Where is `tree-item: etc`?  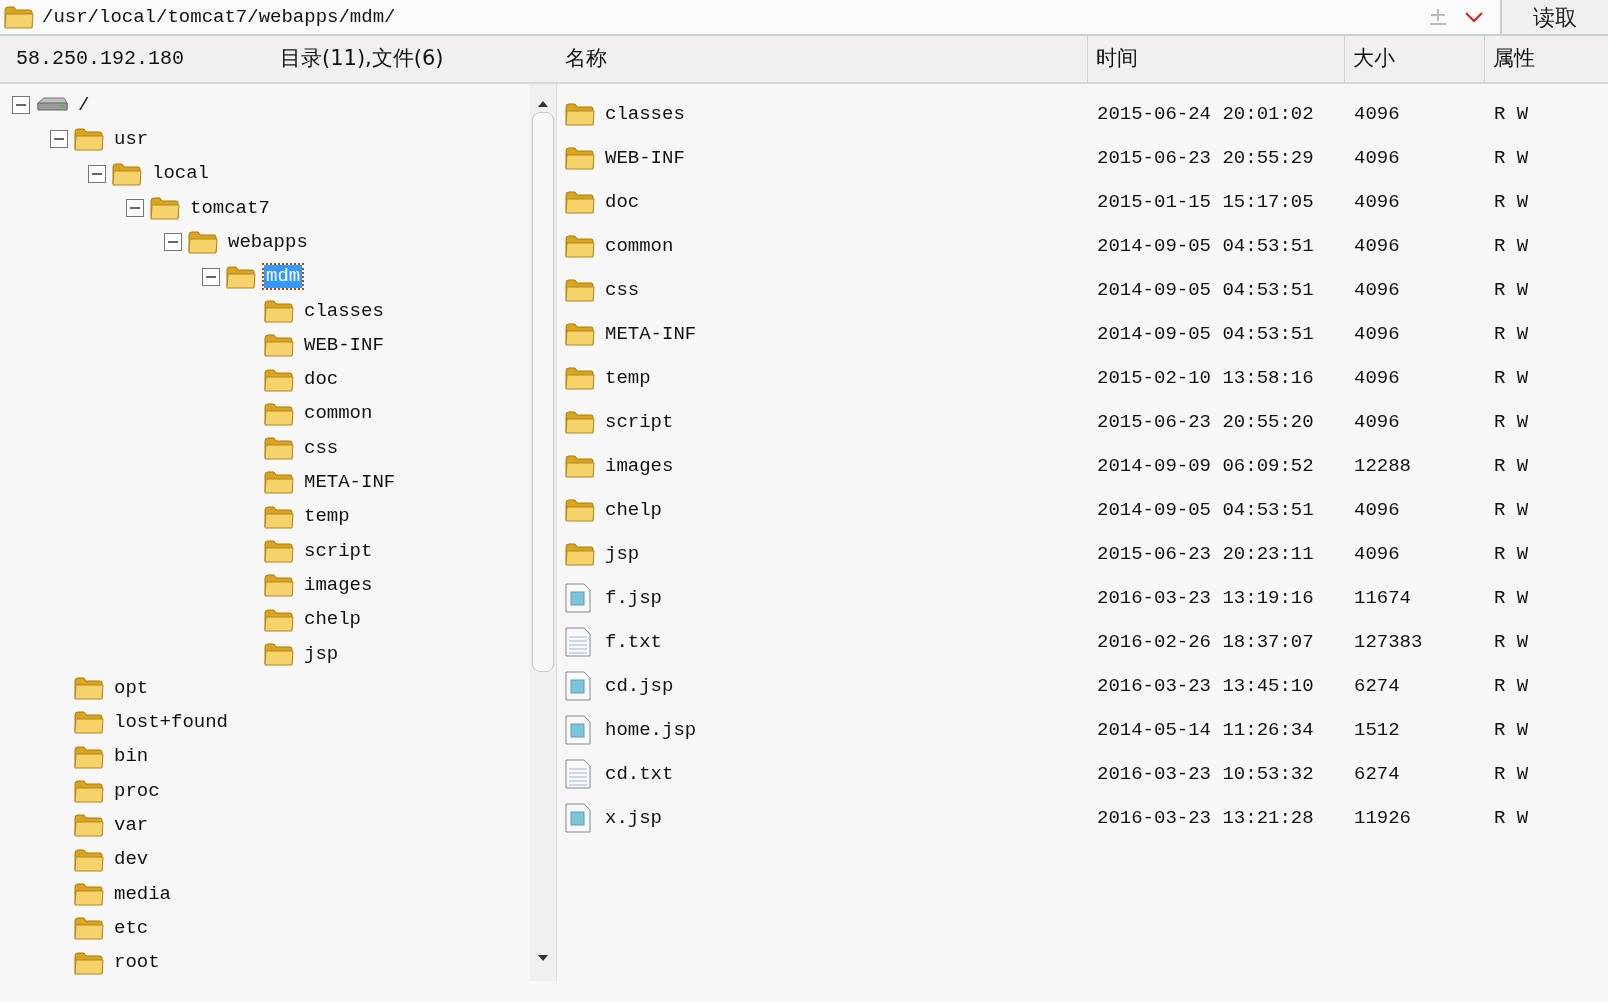
tree-item: etc is located at coordinates (131, 928).